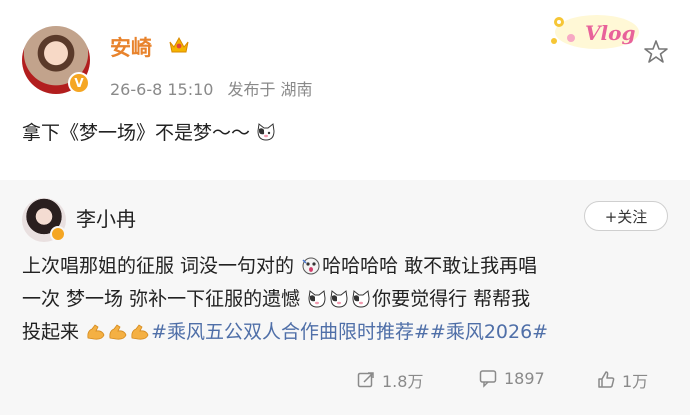 The image size is (690, 415). Describe the element at coordinates (403, 381) in the screenshot. I see `repost-count: 1.8万` at that location.